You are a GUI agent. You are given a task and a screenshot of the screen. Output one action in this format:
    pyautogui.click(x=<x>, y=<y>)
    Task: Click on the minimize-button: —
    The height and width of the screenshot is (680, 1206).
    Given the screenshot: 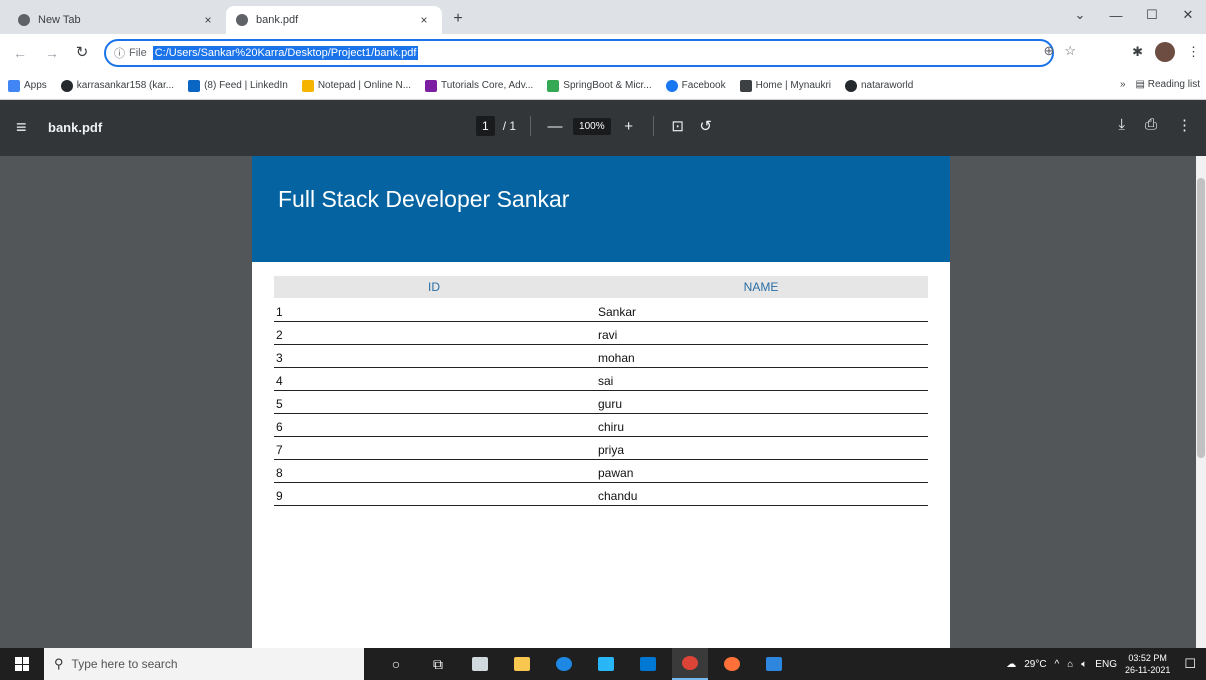 What is the action you would take?
    pyautogui.click(x=1116, y=15)
    